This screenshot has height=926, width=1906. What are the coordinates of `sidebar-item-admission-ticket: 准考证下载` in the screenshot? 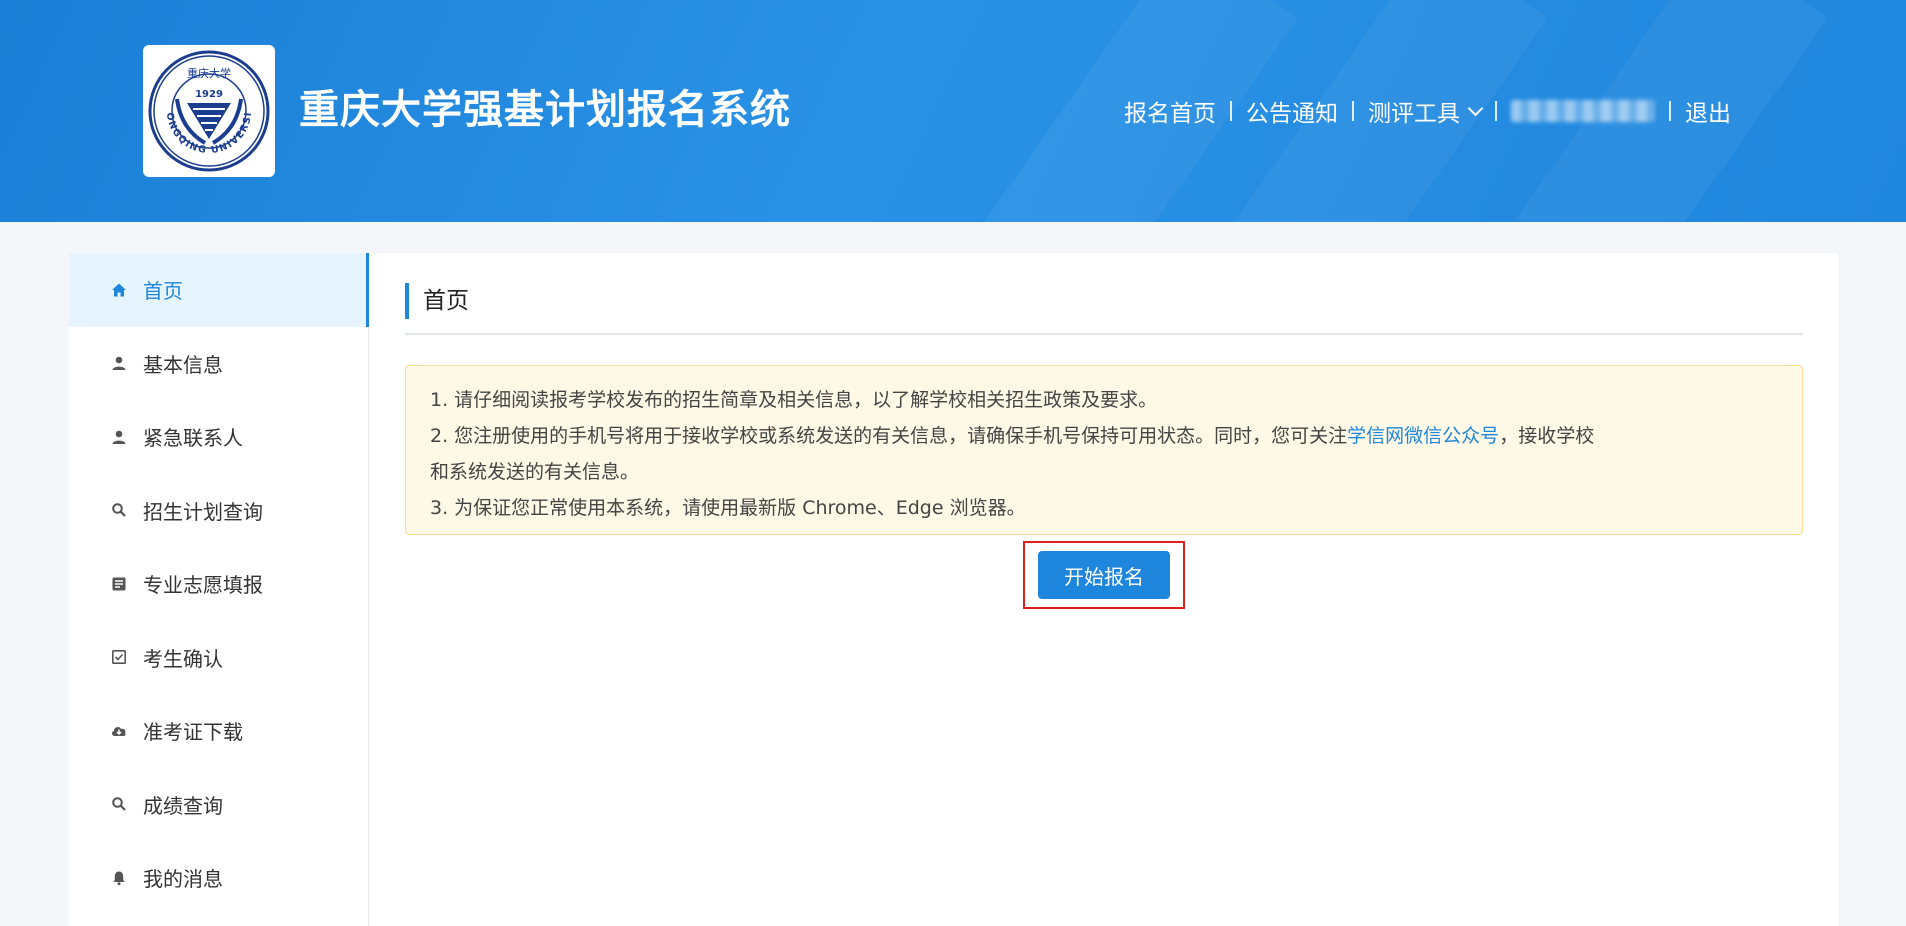 It's located at (218, 731).